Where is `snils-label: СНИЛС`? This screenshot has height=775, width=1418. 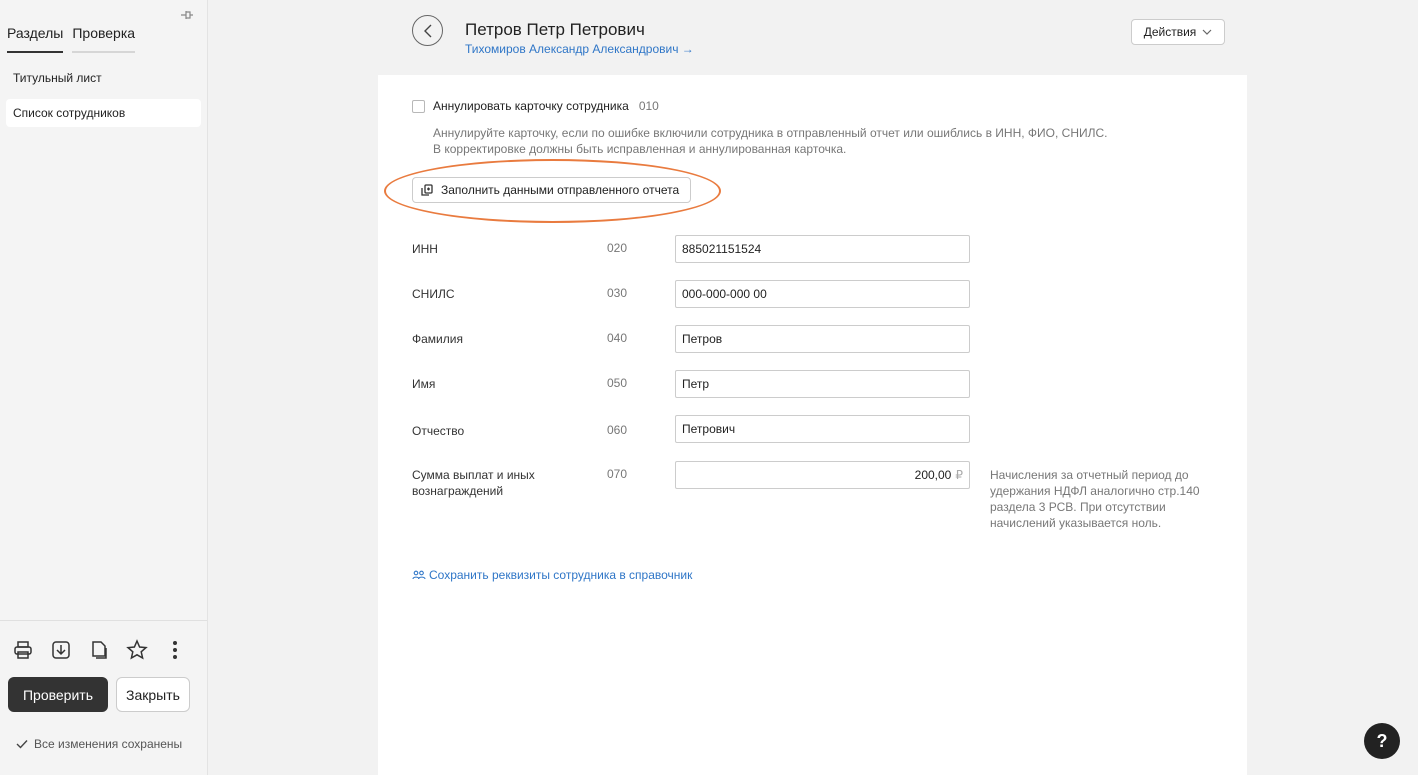 snils-label: СНИЛС is located at coordinates (433, 294).